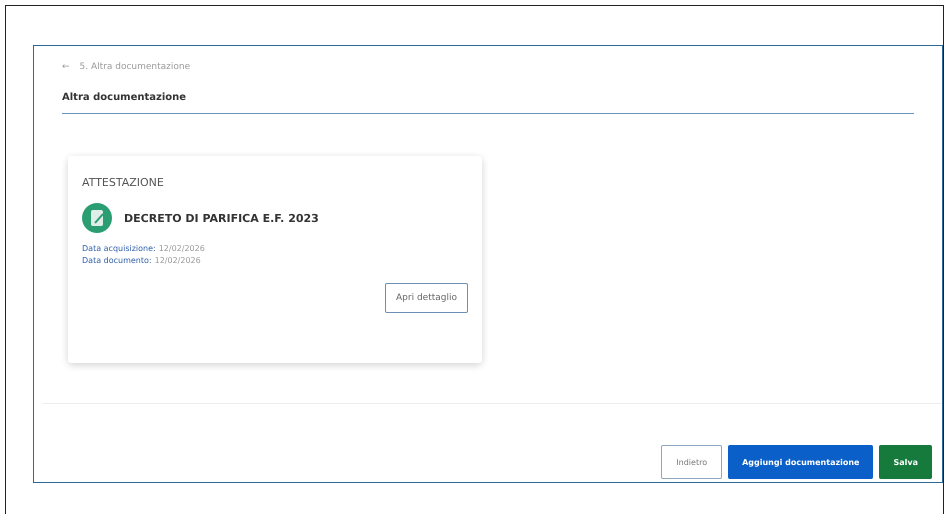 Image resolution: width=951 pixels, height=514 pixels. Describe the element at coordinates (135, 67) in the screenshot. I see `breadcrumb-link: 5. Altra documentazione` at that location.